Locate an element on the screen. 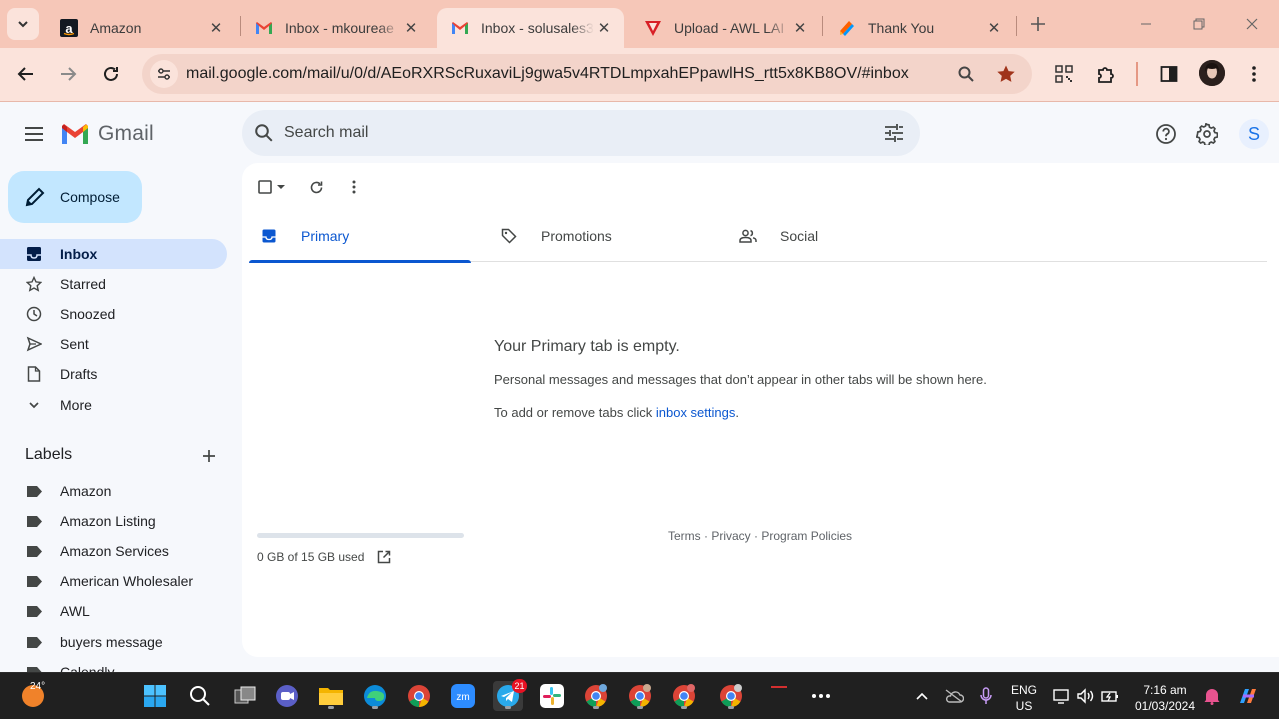  search-options-button is located at coordinates (894, 133).